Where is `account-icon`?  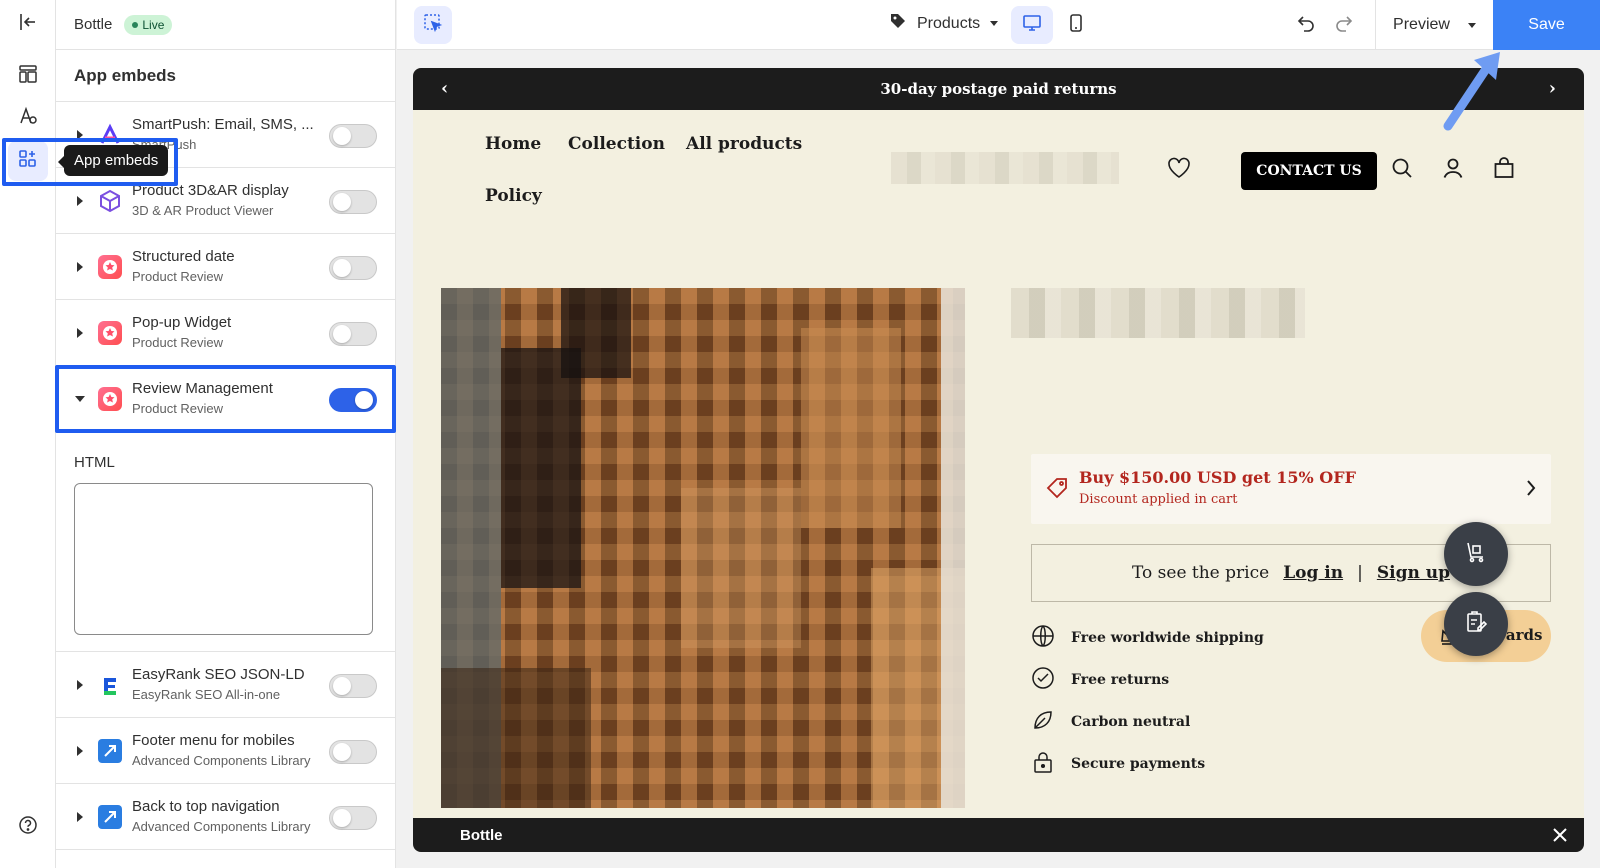 account-icon is located at coordinates (1453, 170).